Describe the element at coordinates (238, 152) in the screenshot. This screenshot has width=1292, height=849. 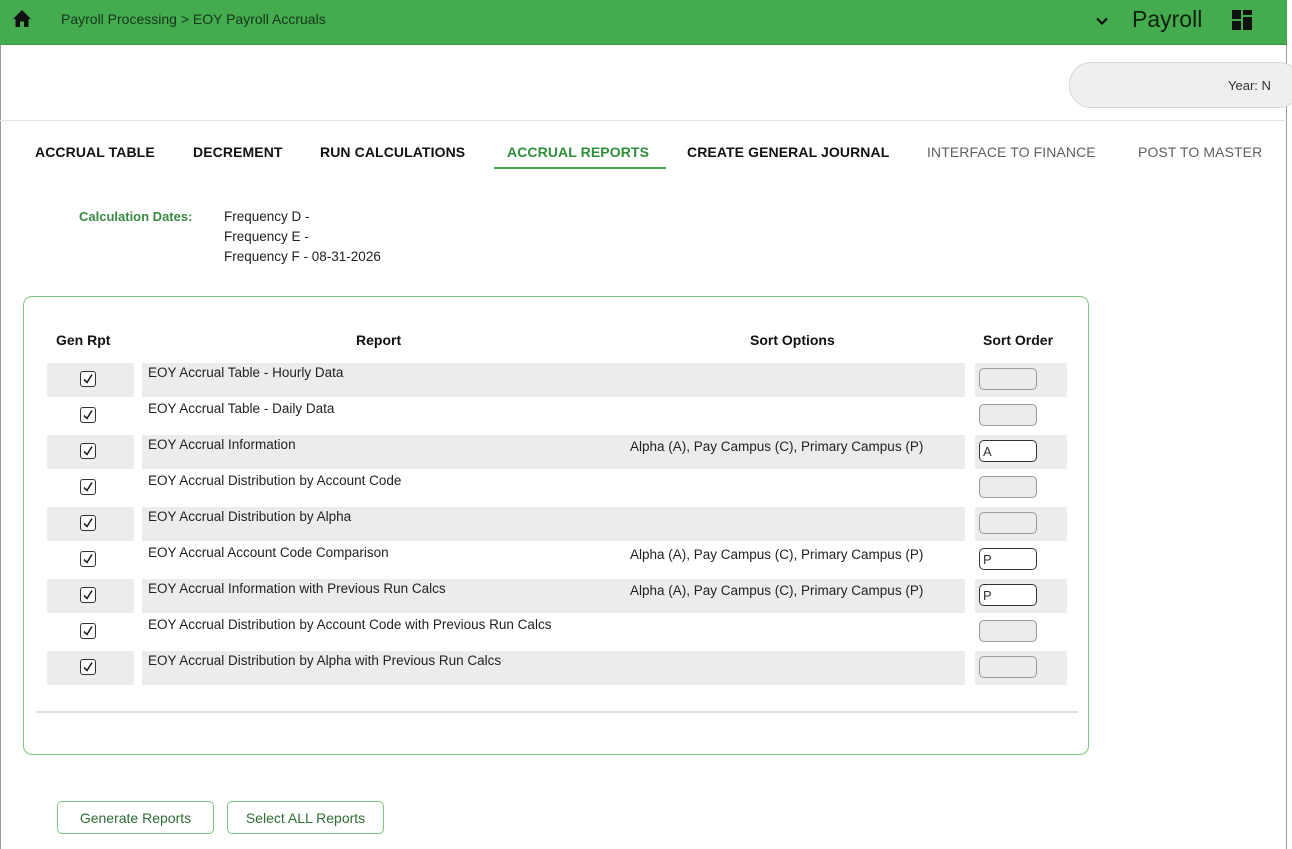
I see `tab-decrement: DECREMENT` at that location.